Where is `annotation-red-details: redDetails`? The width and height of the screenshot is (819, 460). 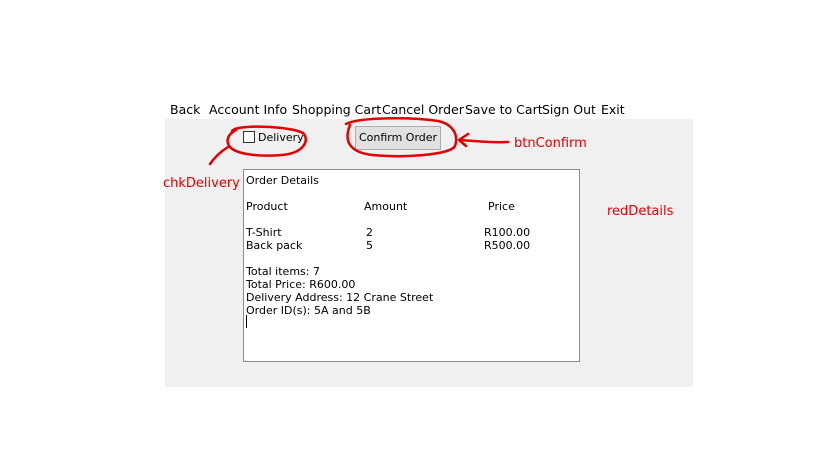 annotation-red-details: redDetails is located at coordinates (640, 211).